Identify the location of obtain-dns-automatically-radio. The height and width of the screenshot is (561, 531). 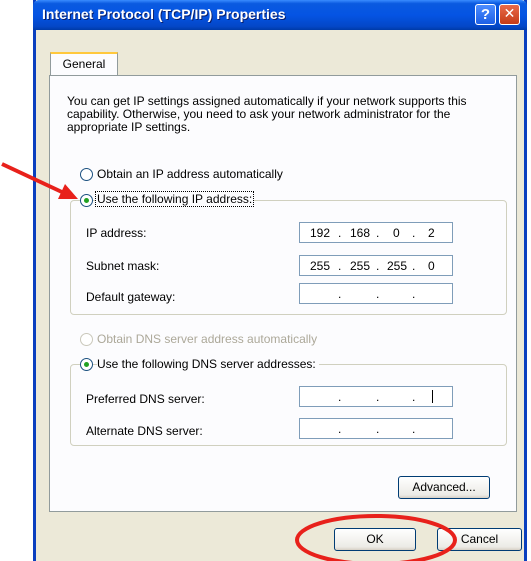
(86, 339).